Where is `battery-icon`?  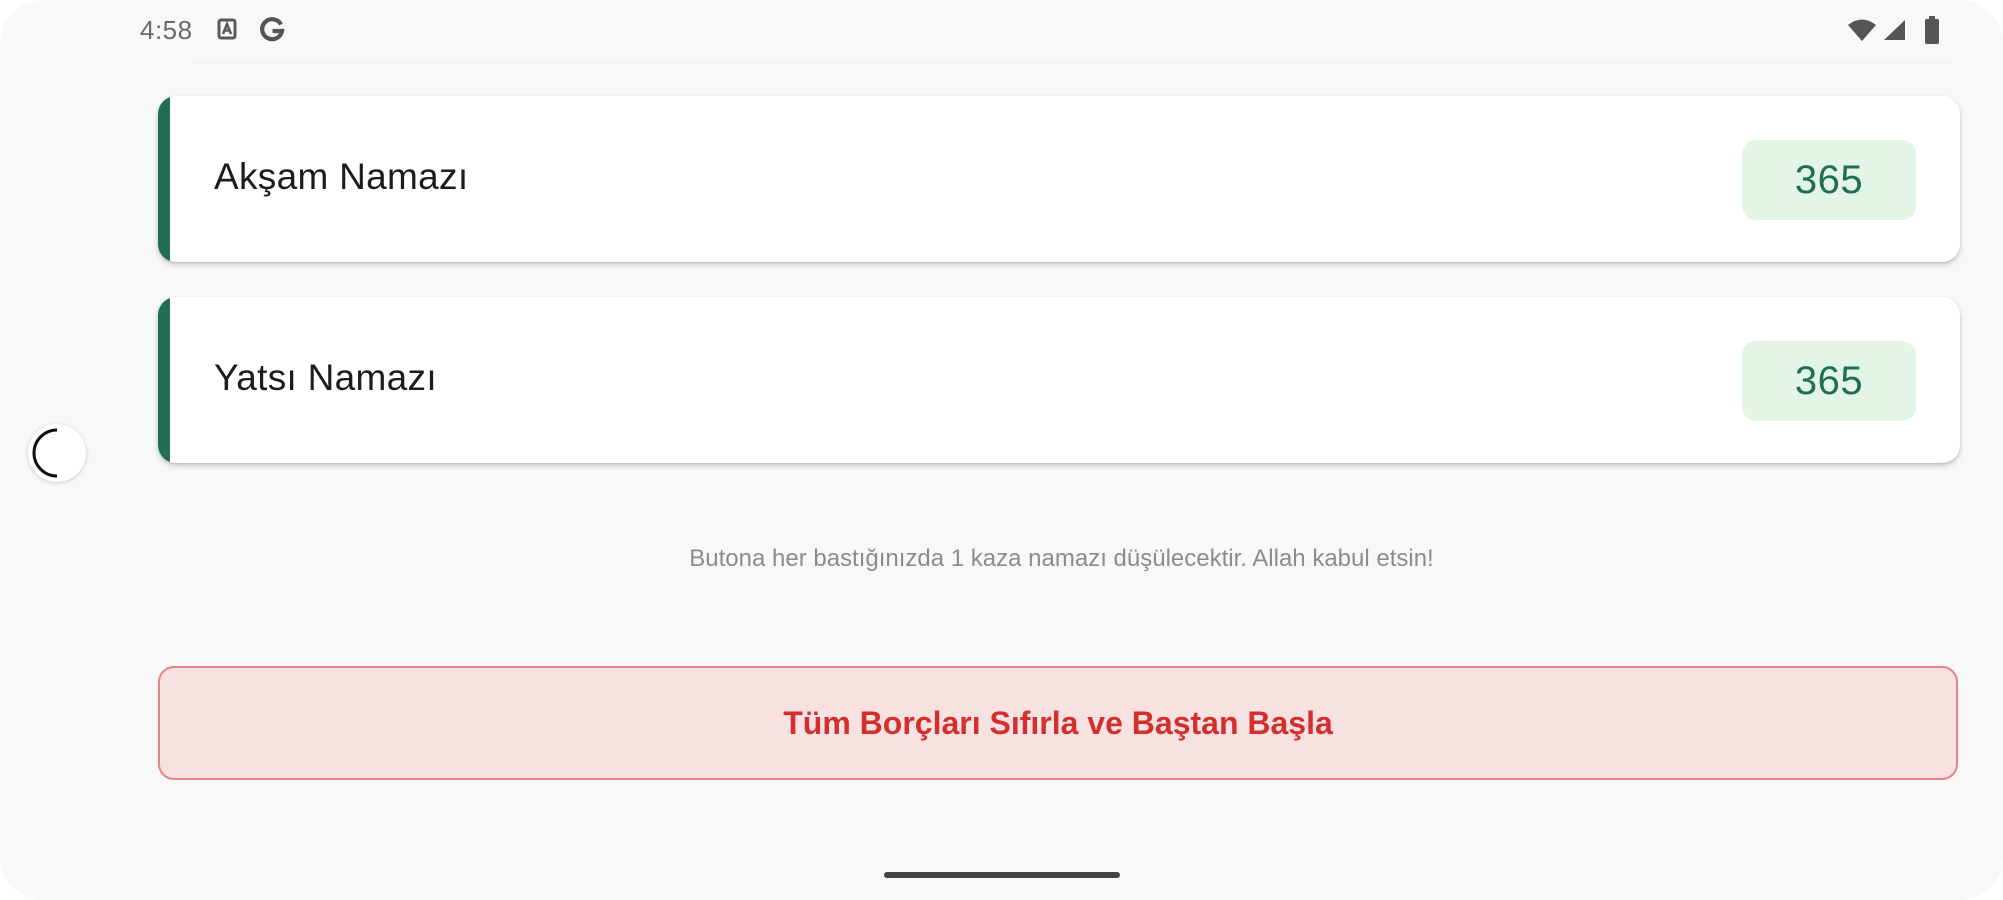
battery-icon is located at coordinates (1932, 32).